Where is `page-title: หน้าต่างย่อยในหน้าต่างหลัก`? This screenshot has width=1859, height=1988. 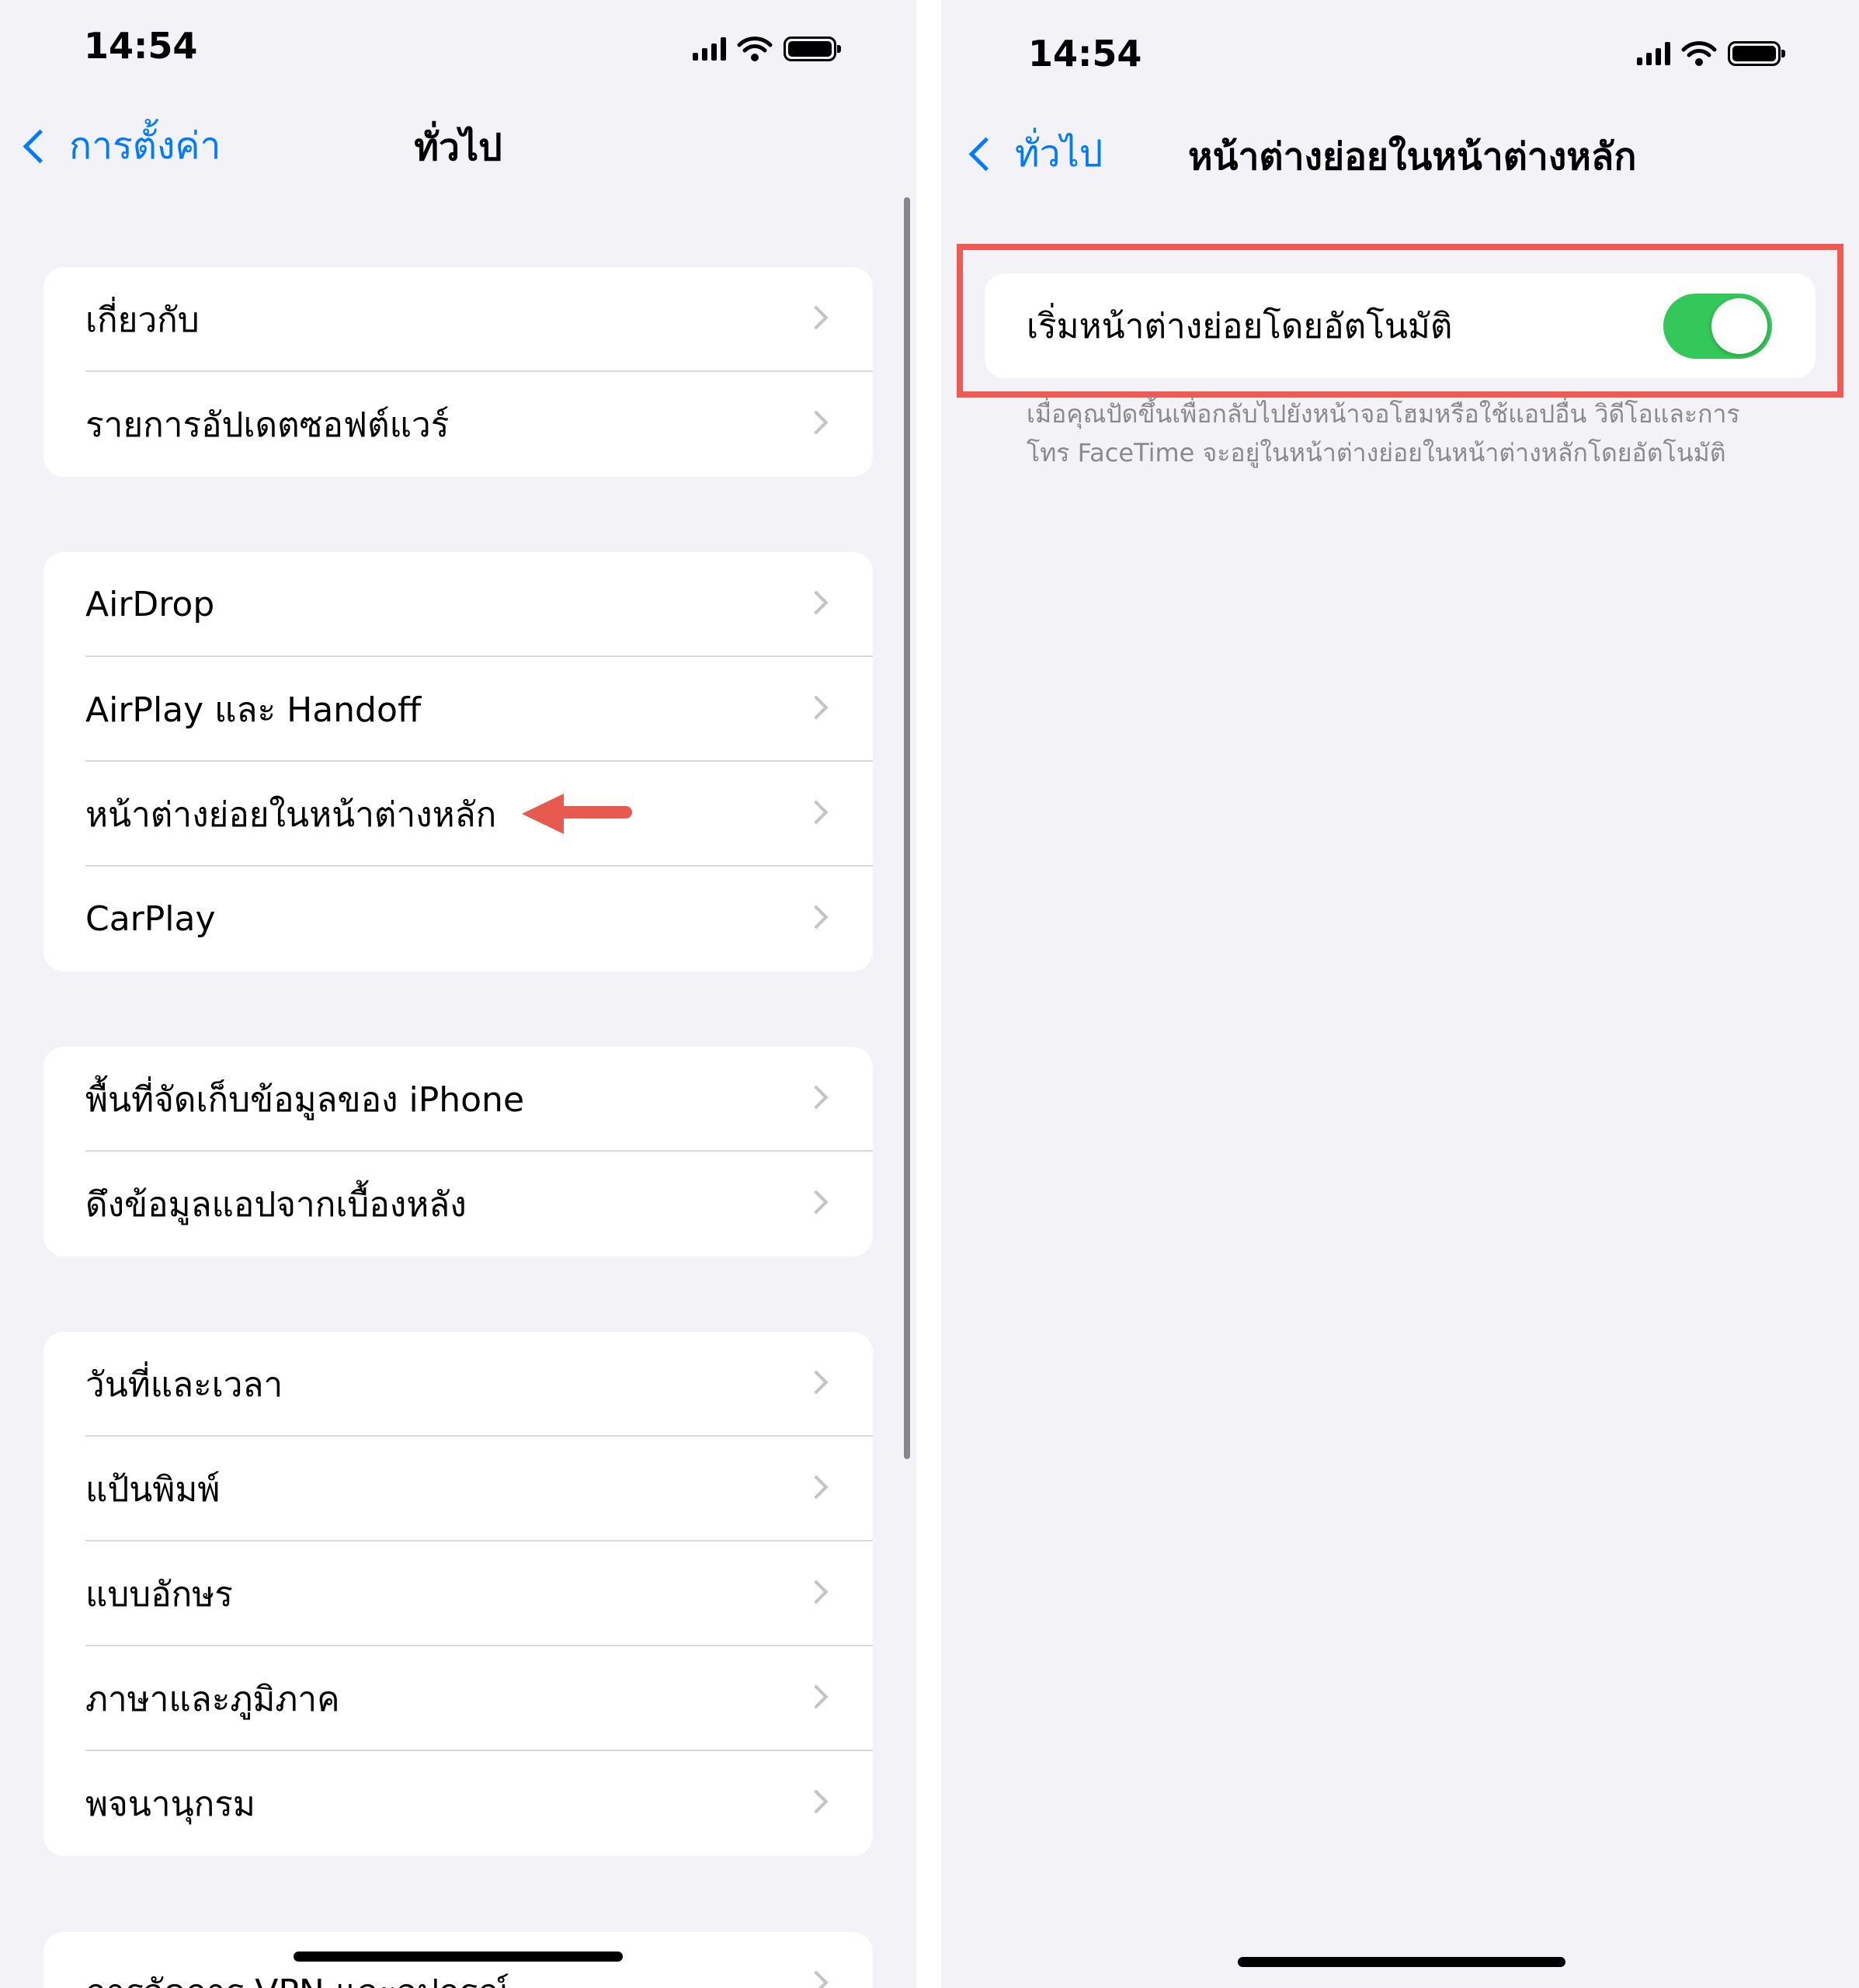 page-title: หน้าต่างย่อยในหน้าต่างหลัก is located at coordinates (1412, 157).